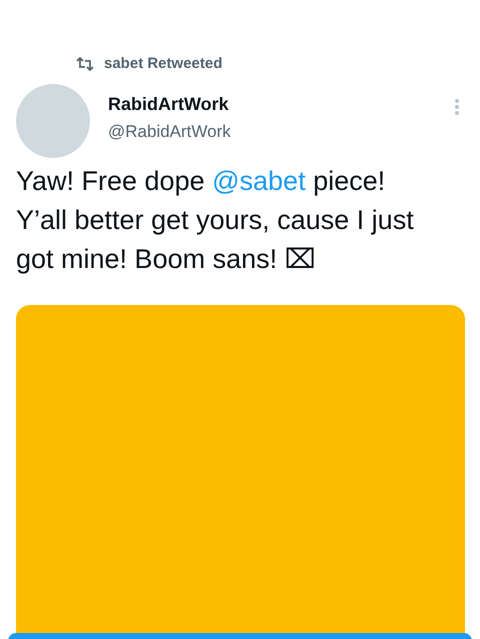 Image resolution: width=480 pixels, height=639 pixels. Describe the element at coordinates (281, 132) in the screenshot. I see `author-handle: @RabidArtWork` at that location.